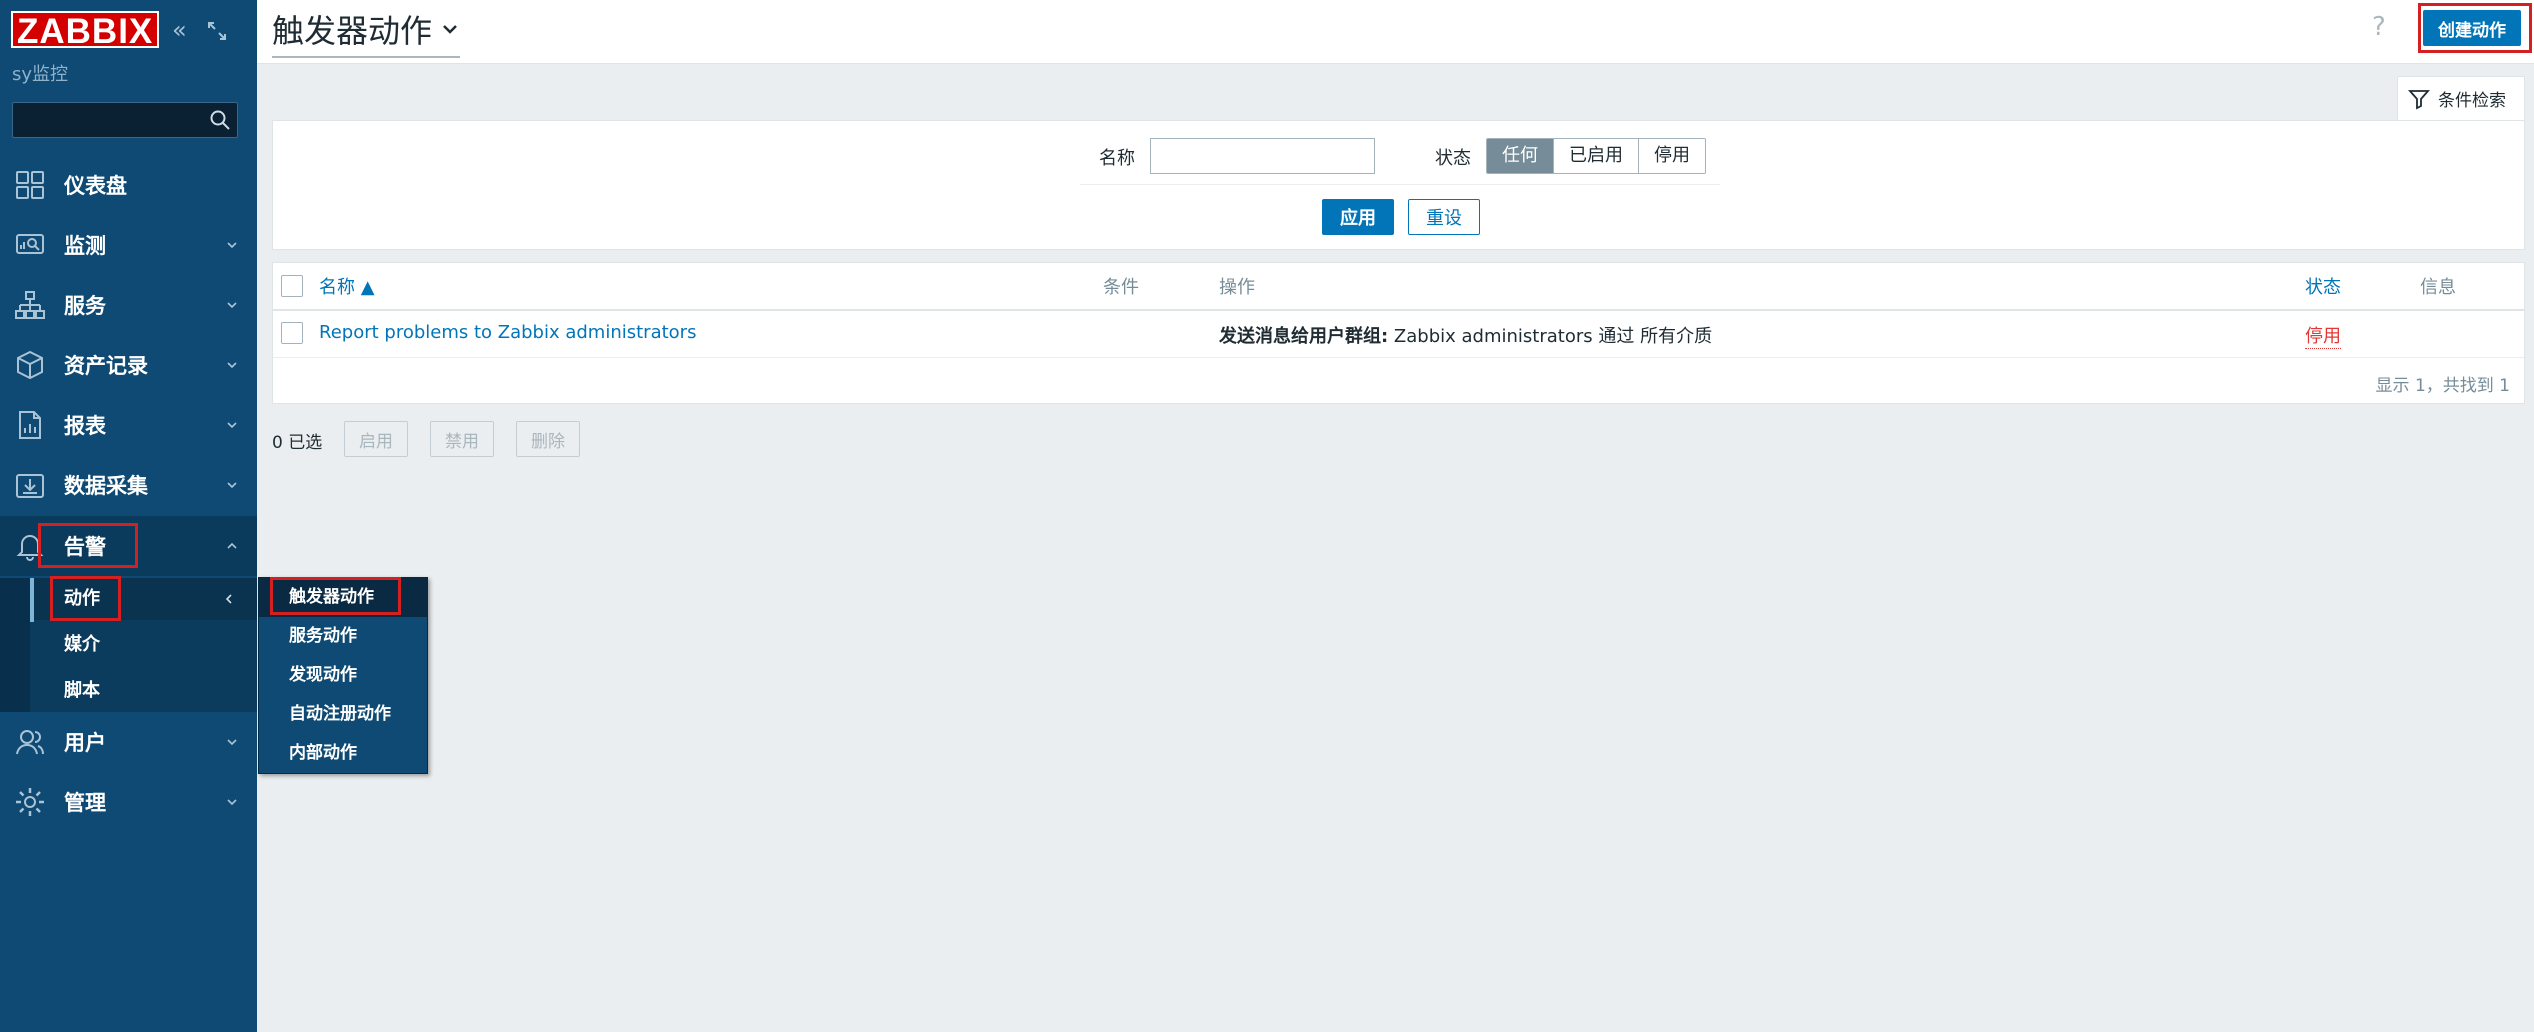 The width and height of the screenshot is (2534, 1032). Describe the element at coordinates (30, 548) in the screenshot. I see `alerts-icon` at that location.